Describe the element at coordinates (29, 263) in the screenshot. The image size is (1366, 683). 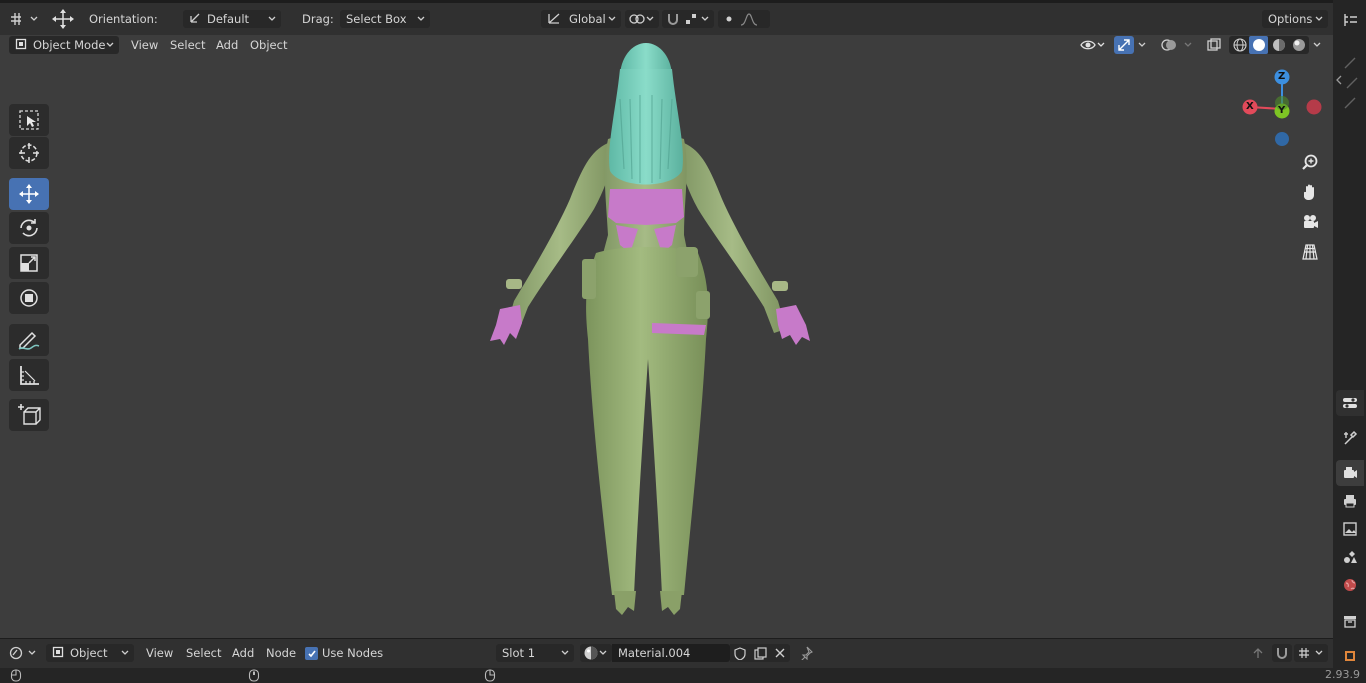
I see `scale-tool` at that location.